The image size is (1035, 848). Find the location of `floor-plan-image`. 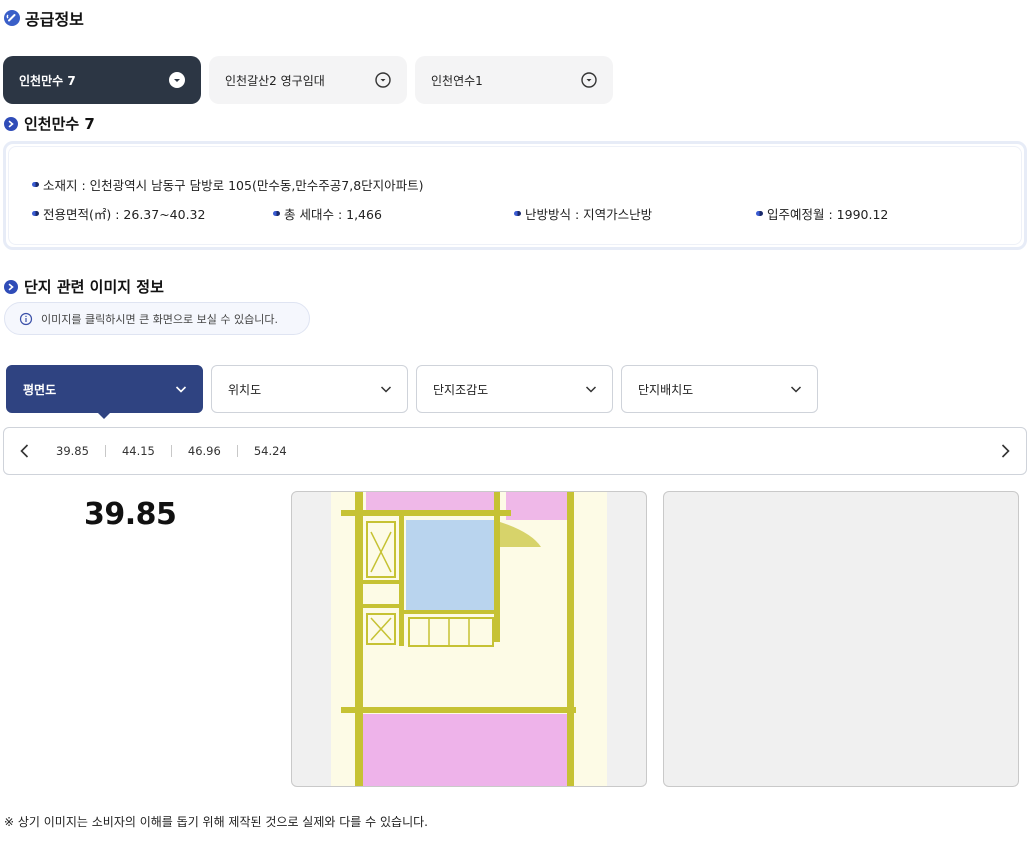

floor-plan-image is located at coordinates (469, 639).